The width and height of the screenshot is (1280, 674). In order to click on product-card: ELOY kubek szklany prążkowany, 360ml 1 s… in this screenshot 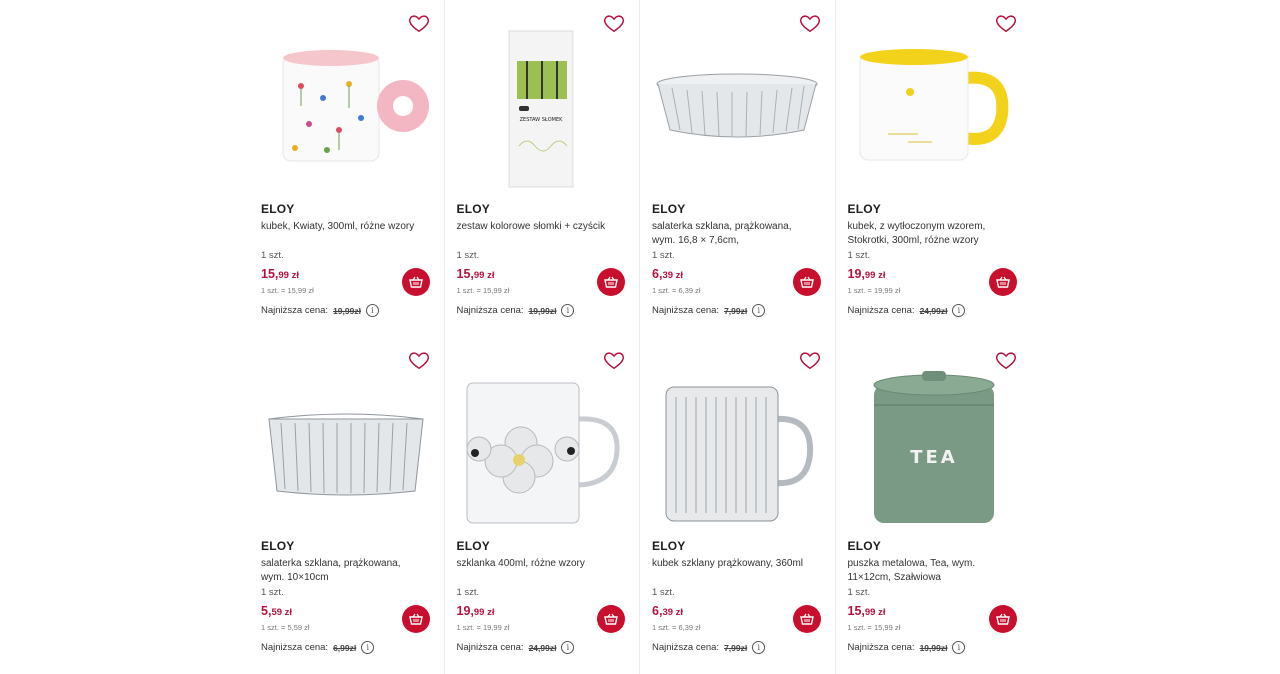, I will do `click(738, 505)`.